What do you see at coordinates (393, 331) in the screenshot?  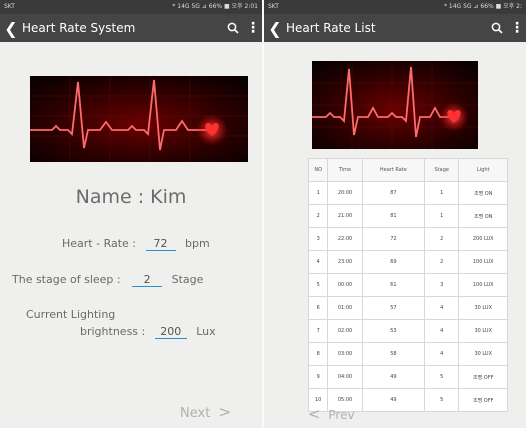 I see `table-cell: 53` at bounding box center [393, 331].